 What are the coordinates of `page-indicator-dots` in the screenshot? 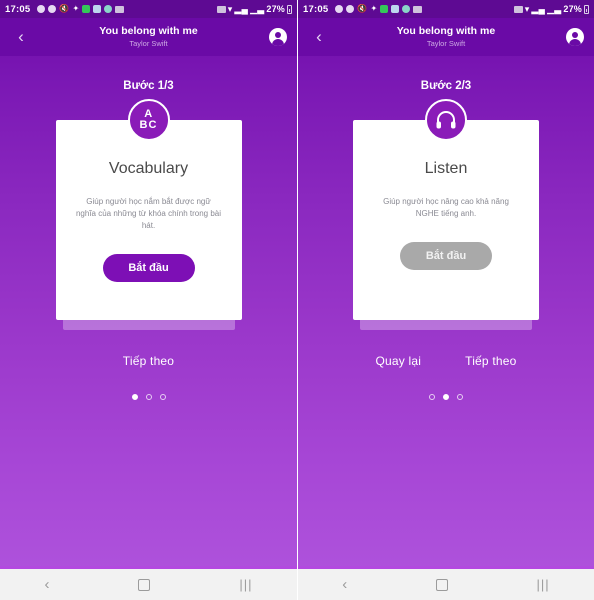 It's located at (148, 397).